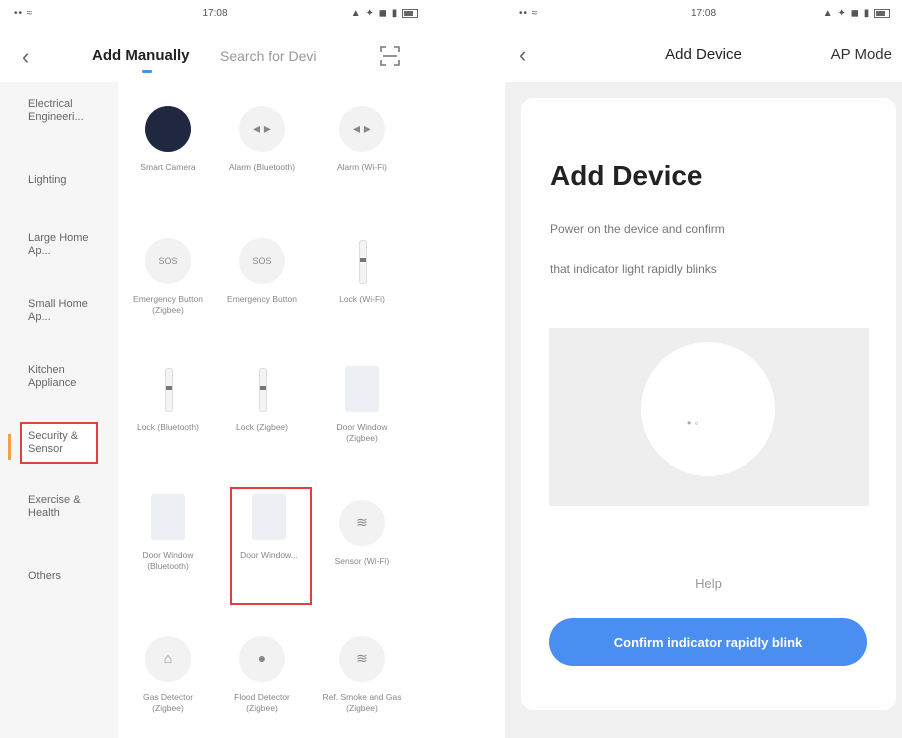 Image resolution: width=902 pixels, height=738 pixels. What do you see at coordinates (708, 409) in the screenshot?
I see `indicator-light-illustration` at bounding box center [708, 409].